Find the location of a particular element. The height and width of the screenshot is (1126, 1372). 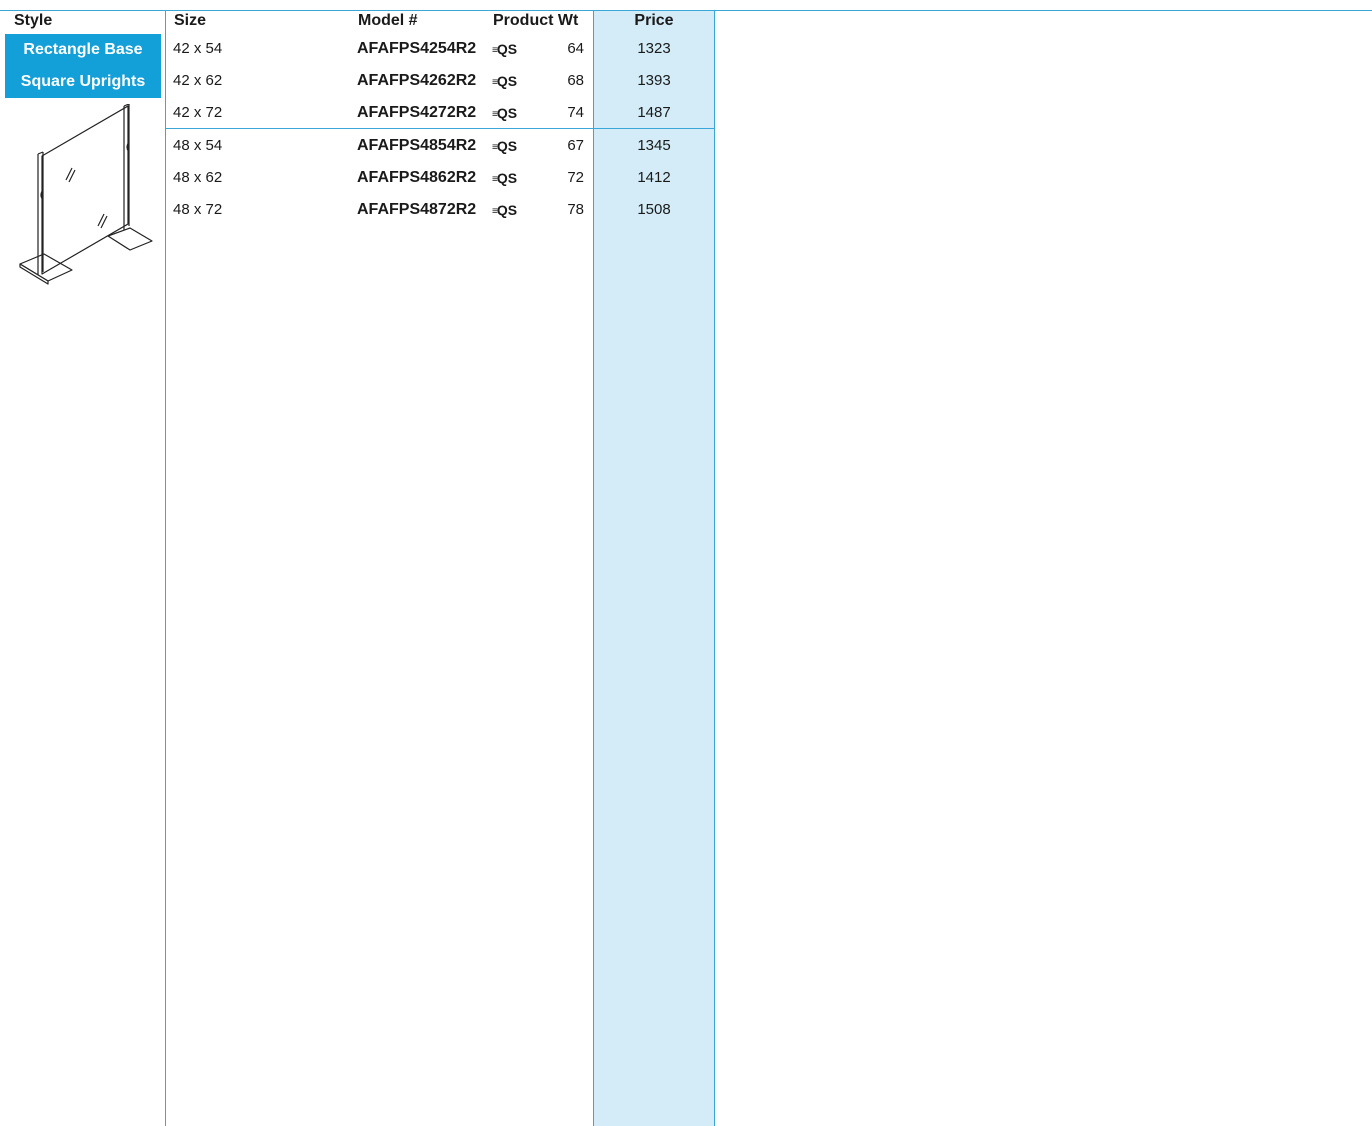

weight-cell: 68 is located at coordinates (575, 80).